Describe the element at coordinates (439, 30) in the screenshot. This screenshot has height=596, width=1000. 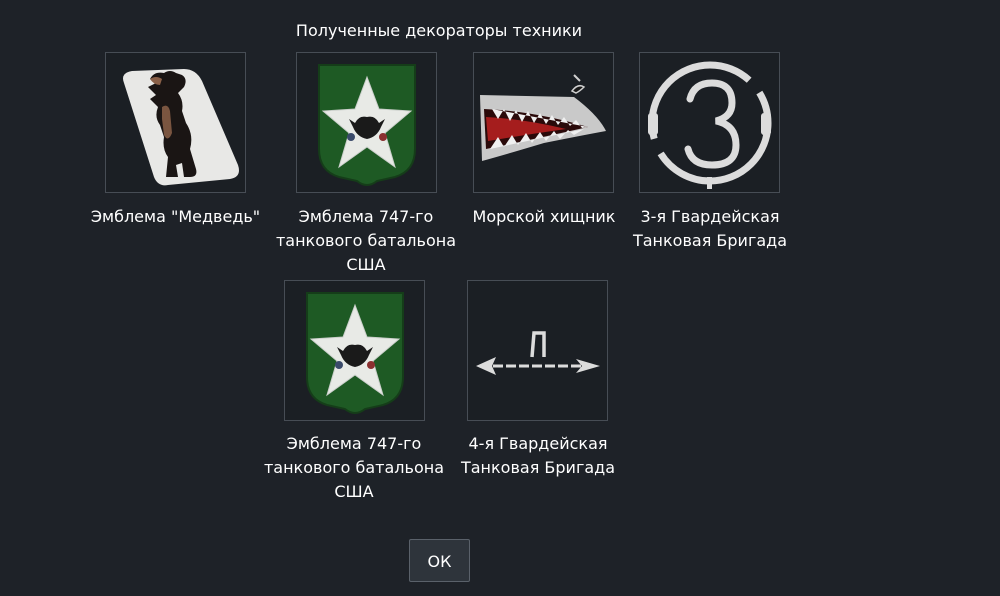
I see `dialog-title: Полученные декораторы техники` at that location.